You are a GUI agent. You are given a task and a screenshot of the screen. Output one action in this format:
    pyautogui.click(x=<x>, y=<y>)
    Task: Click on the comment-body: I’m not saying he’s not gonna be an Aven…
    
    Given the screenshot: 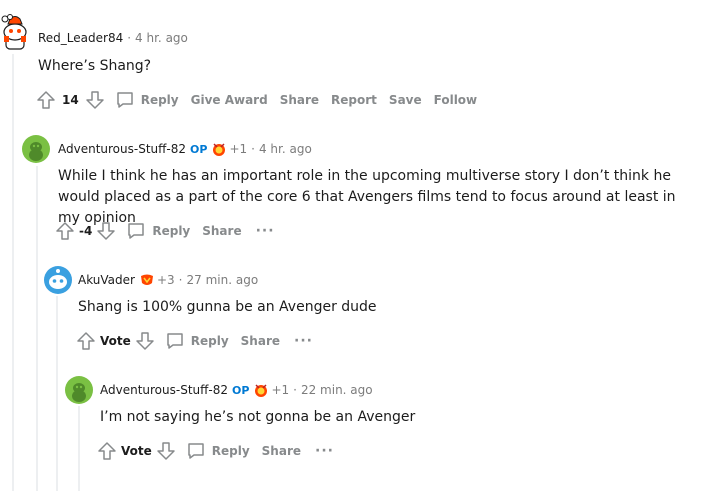 What is the action you would take?
    pyautogui.click(x=258, y=417)
    